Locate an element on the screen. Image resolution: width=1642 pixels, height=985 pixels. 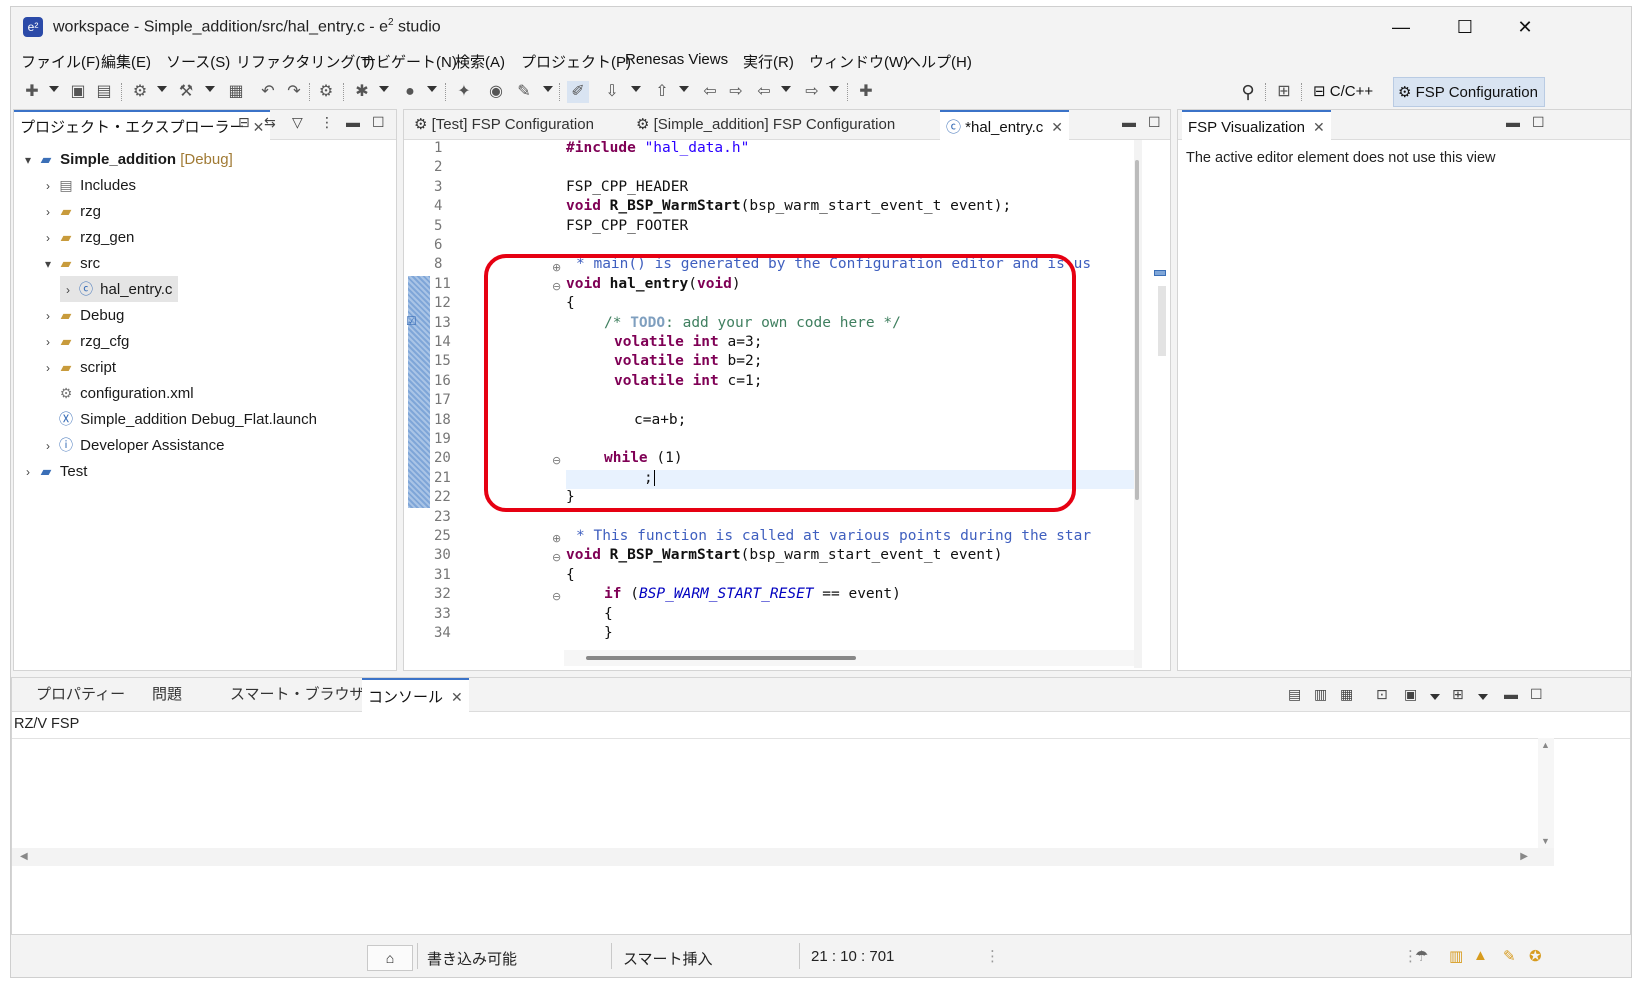
tab-fsp-visualization: FSP Visualization ✕ is located at coordinates (1256, 125).